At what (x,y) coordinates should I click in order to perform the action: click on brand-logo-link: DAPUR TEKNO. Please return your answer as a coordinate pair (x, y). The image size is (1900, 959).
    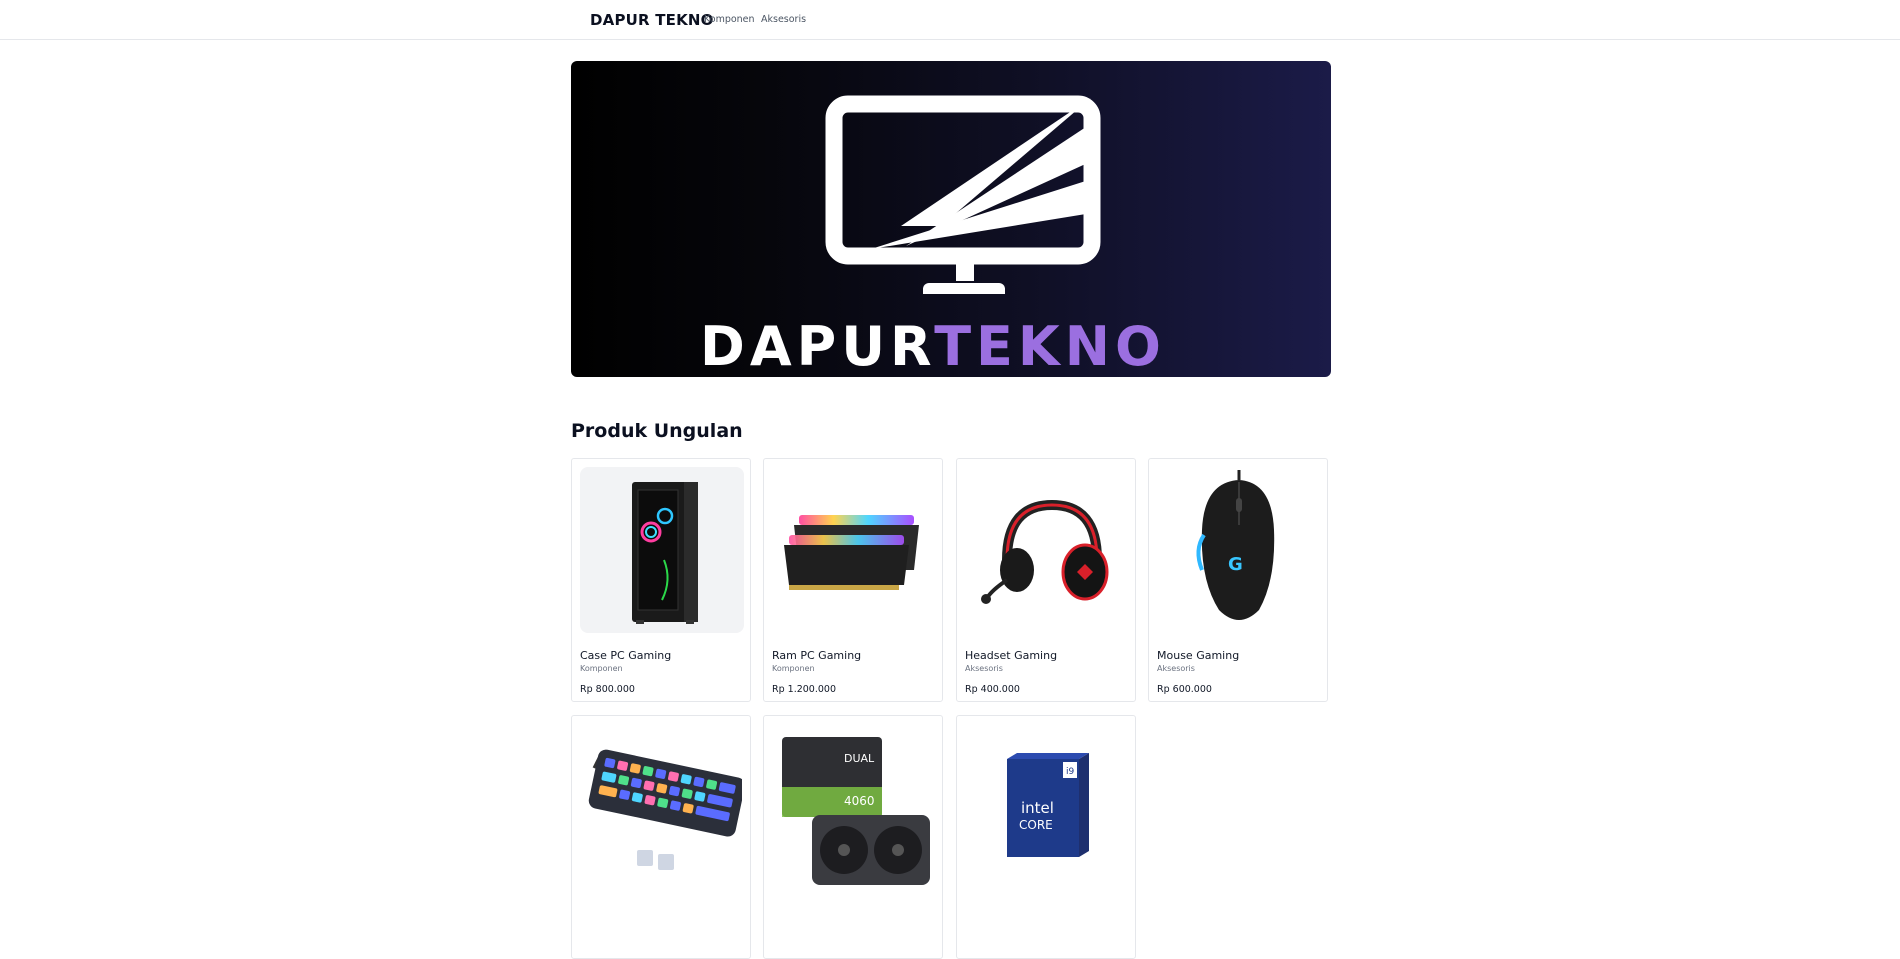
    Looking at the image, I should click on (652, 20).